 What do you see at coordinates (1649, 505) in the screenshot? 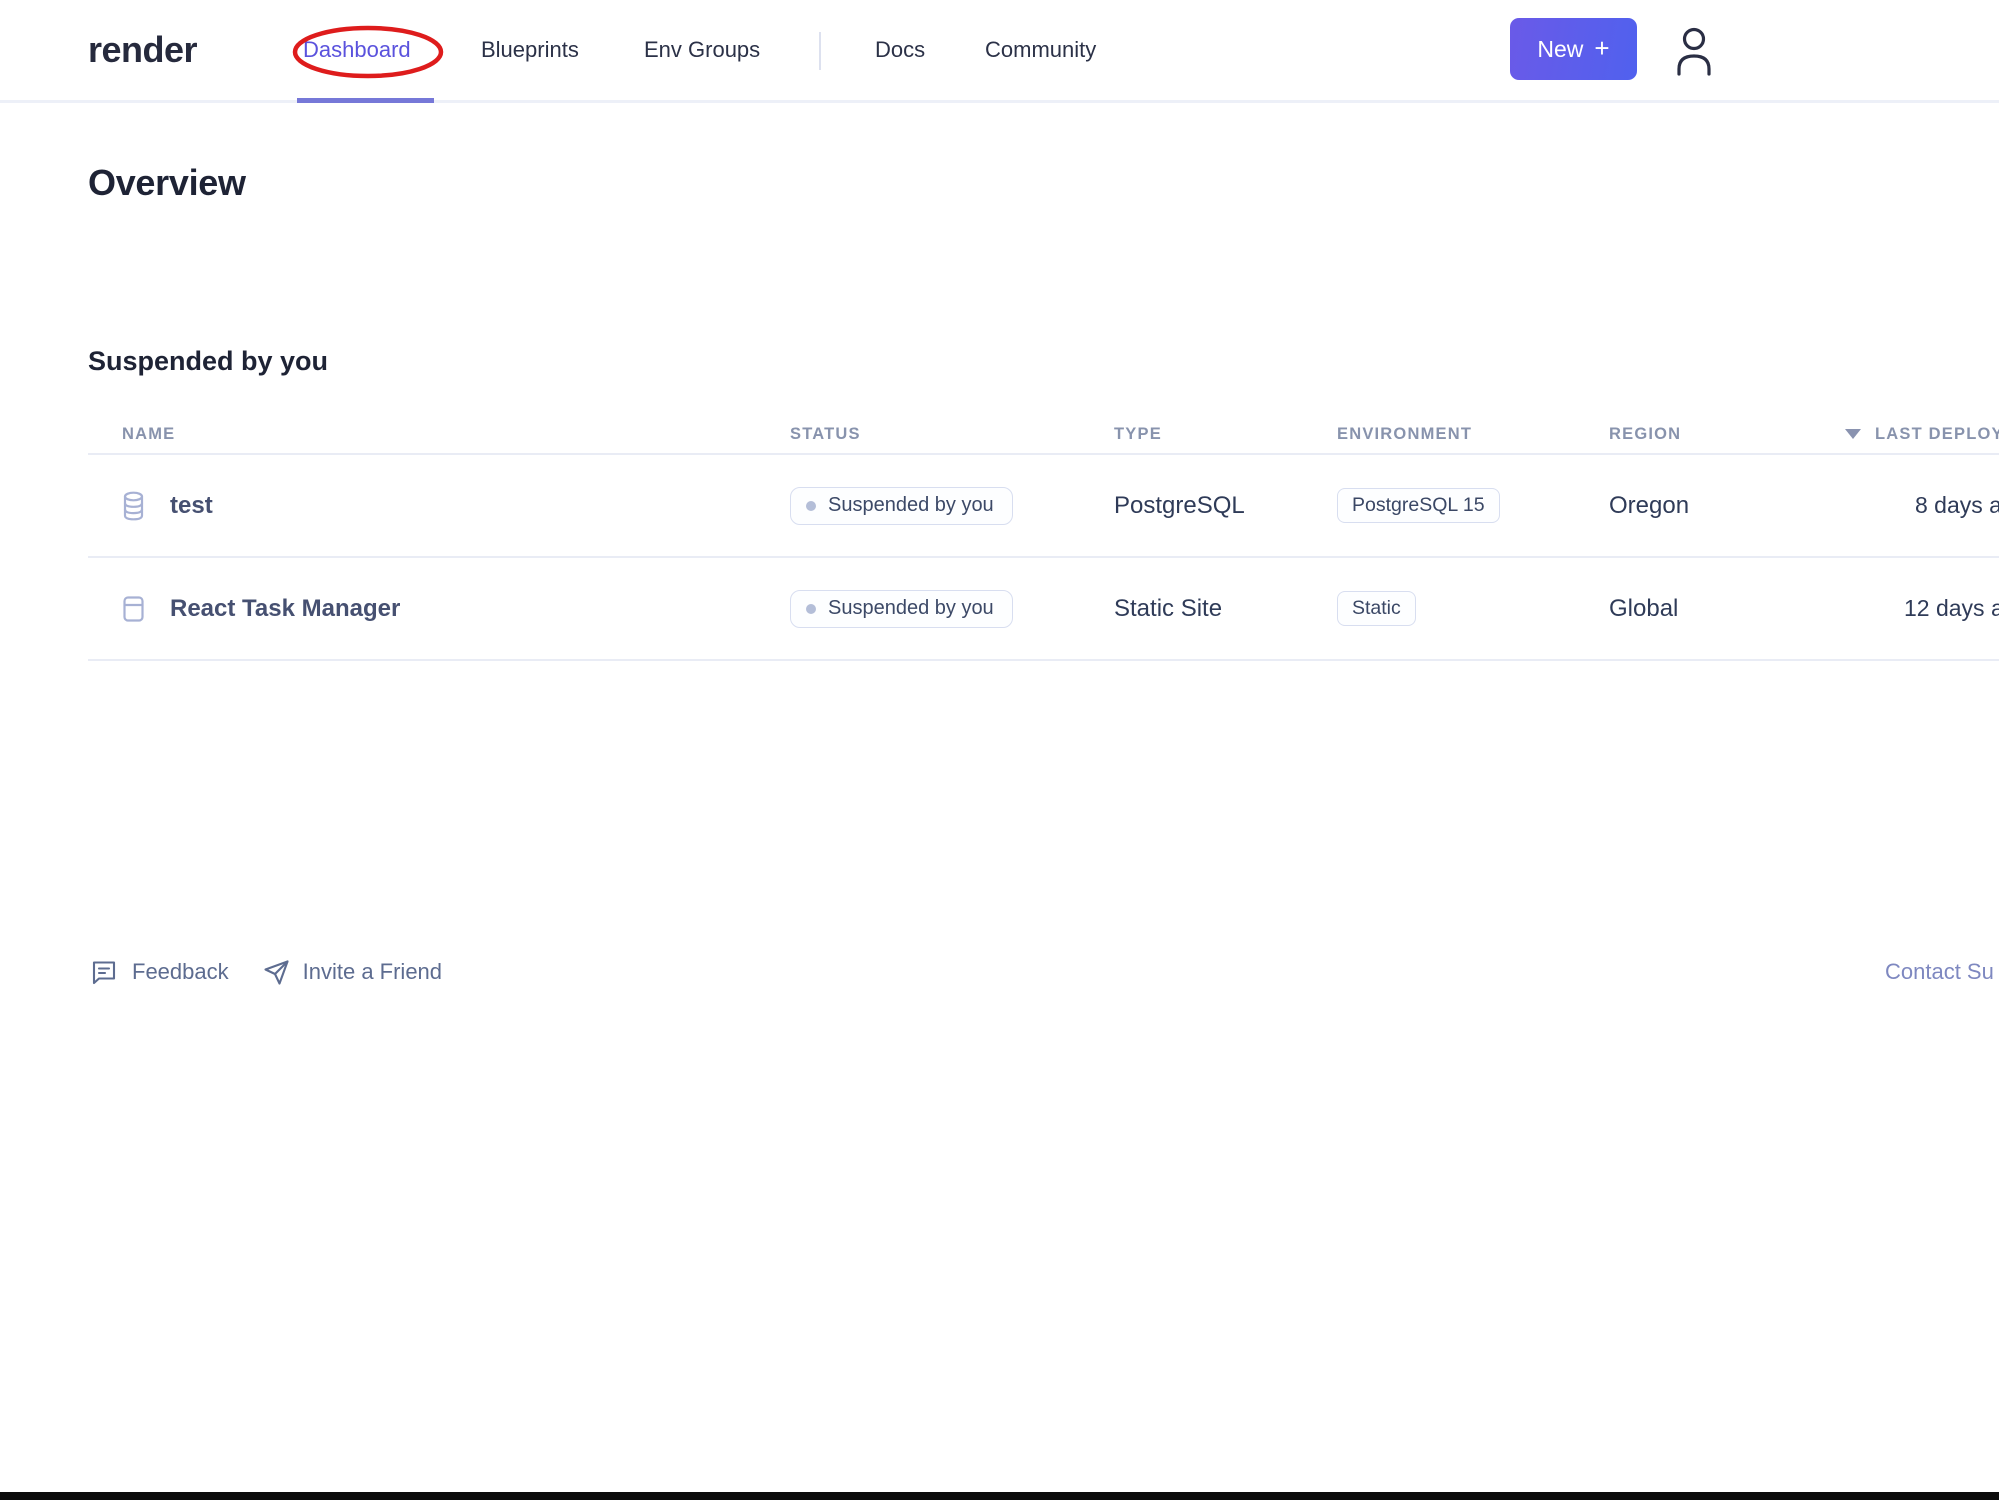
I see `region-cell: Oregon` at bounding box center [1649, 505].